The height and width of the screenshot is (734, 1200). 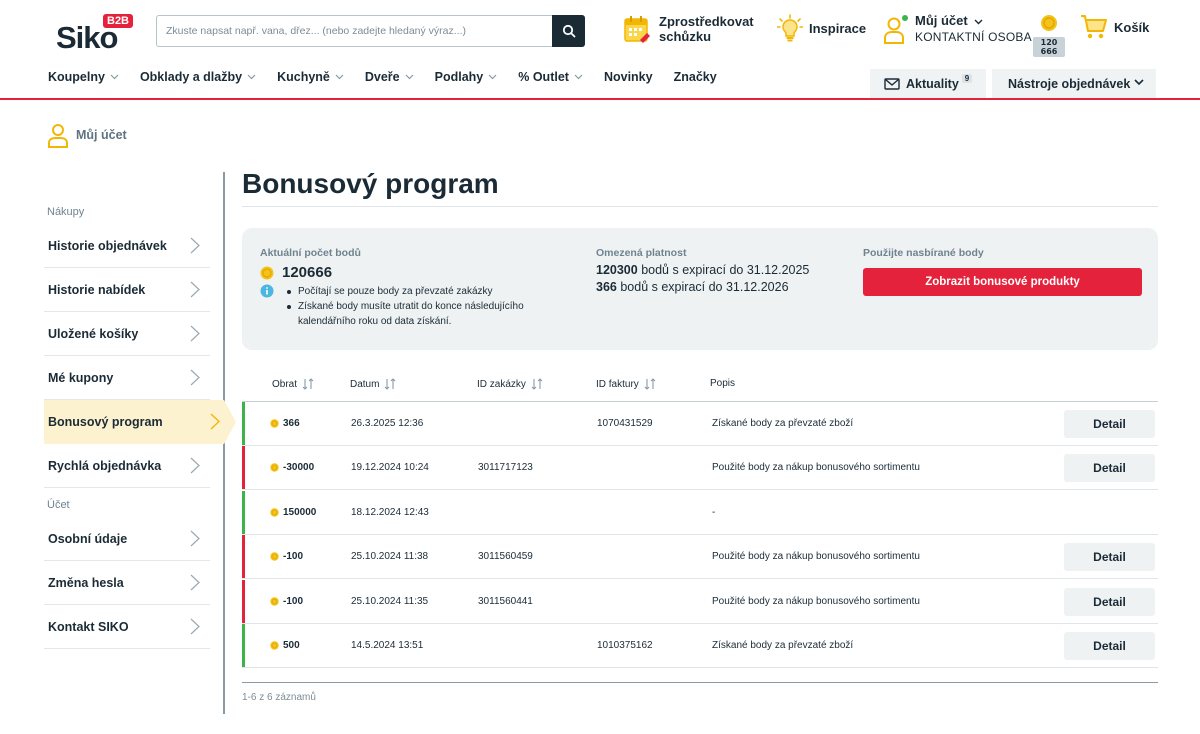 I want to click on column-header-points: Obrat, so click(x=293, y=384).